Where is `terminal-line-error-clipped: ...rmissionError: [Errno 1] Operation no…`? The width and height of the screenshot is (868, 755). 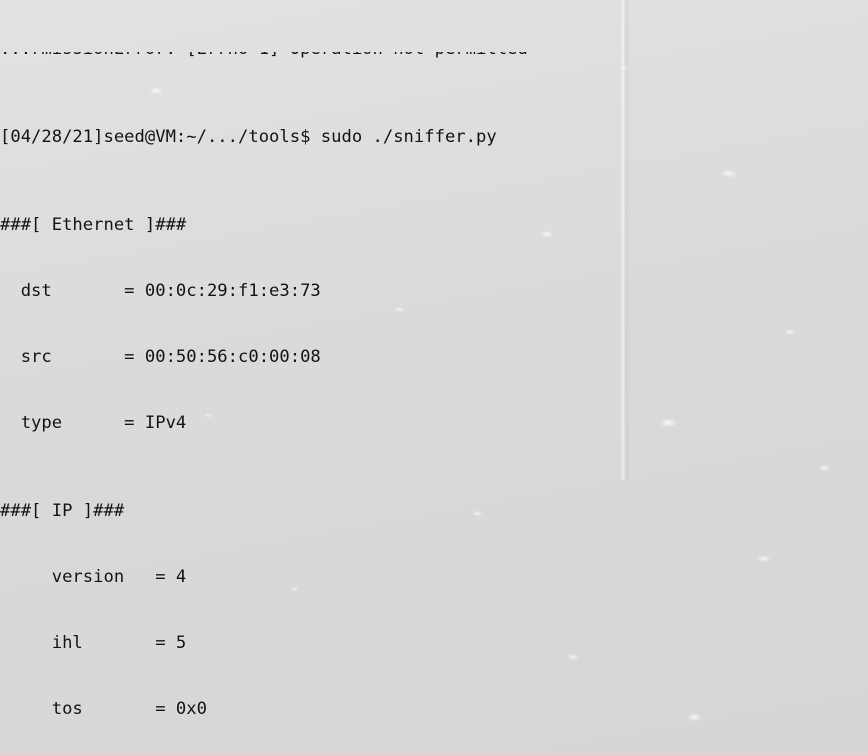
terminal-line-error-clipped: ...rmissionError: [Errno 1] Operation no… is located at coordinates (434, 56).